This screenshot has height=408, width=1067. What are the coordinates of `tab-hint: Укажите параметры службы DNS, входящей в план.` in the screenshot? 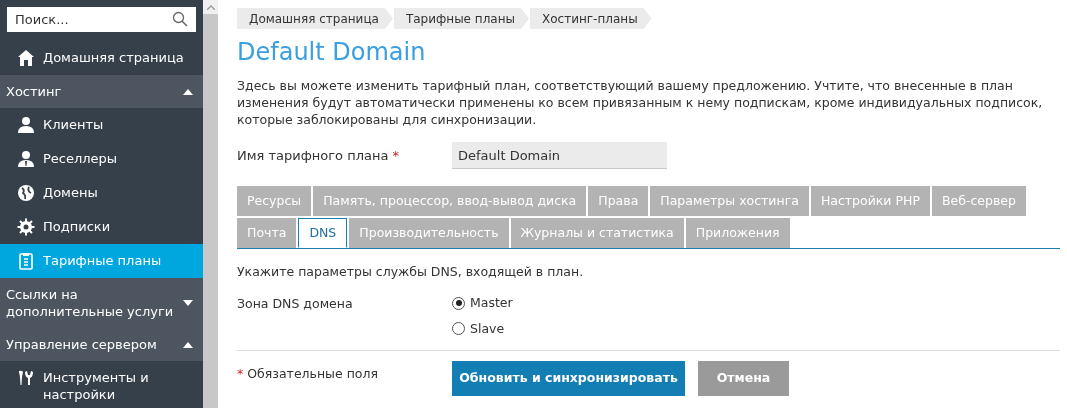 It's located at (411, 272).